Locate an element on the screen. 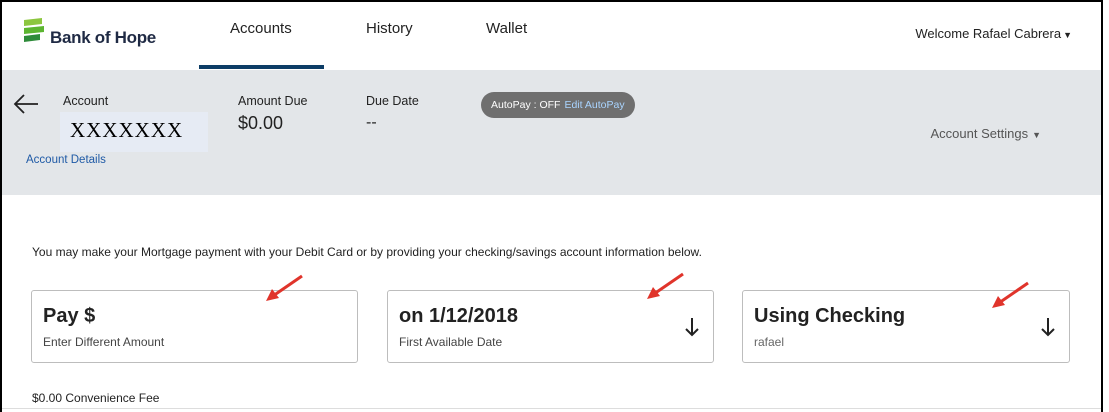  amount-due-value: $0.00 is located at coordinates (261, 123).